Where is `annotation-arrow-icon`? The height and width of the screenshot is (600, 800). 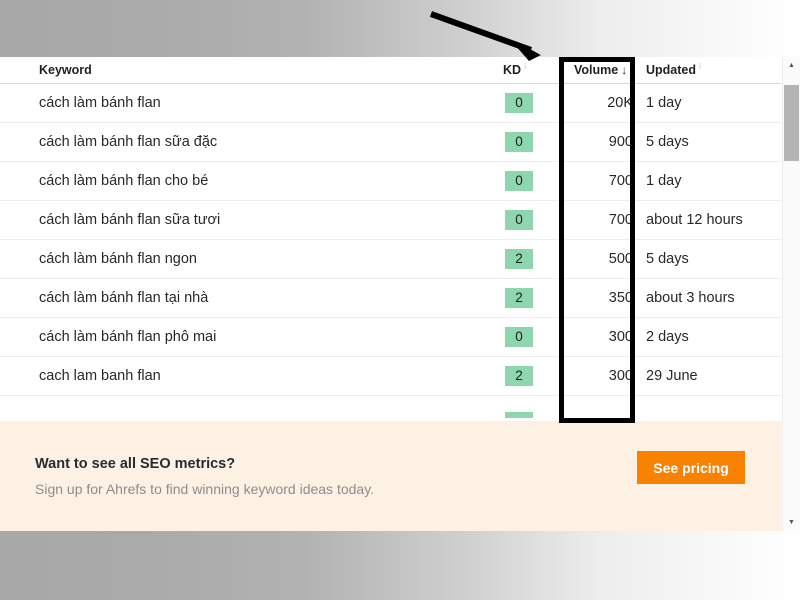 annotation-arrow-icon is located at coordinates (485, 36).